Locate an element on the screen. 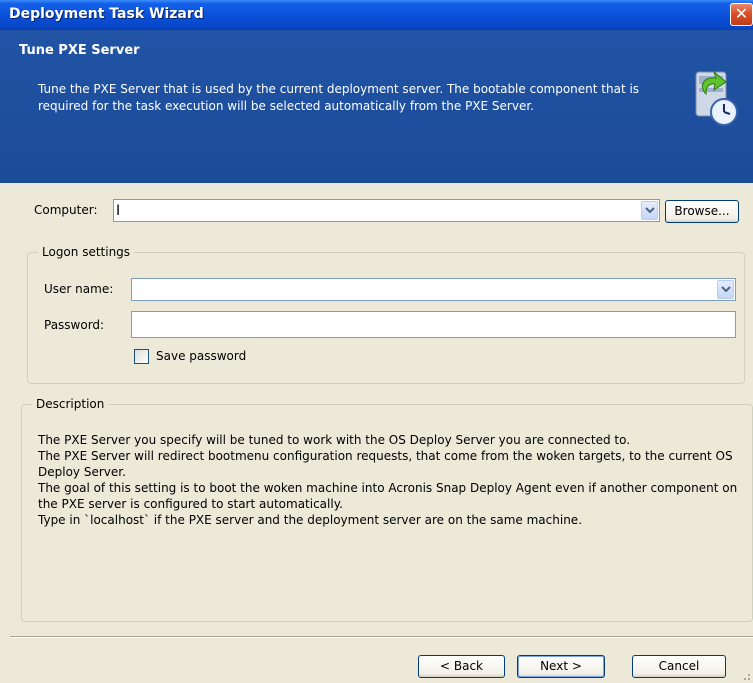 This screenshot has width=753, height=683. username-label: User name: is located at coordinates (79, 289).